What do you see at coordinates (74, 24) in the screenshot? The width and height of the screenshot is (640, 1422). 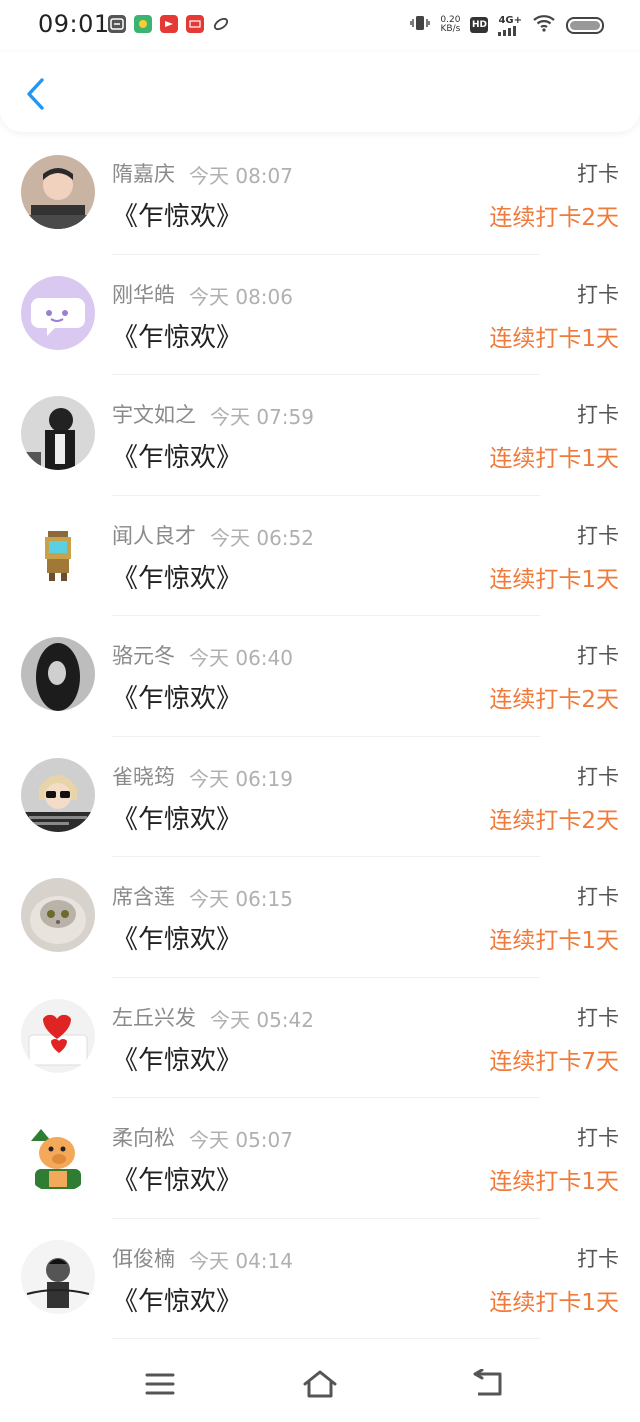 I see `status-time: 09:01` at bounding box center [74, 24].